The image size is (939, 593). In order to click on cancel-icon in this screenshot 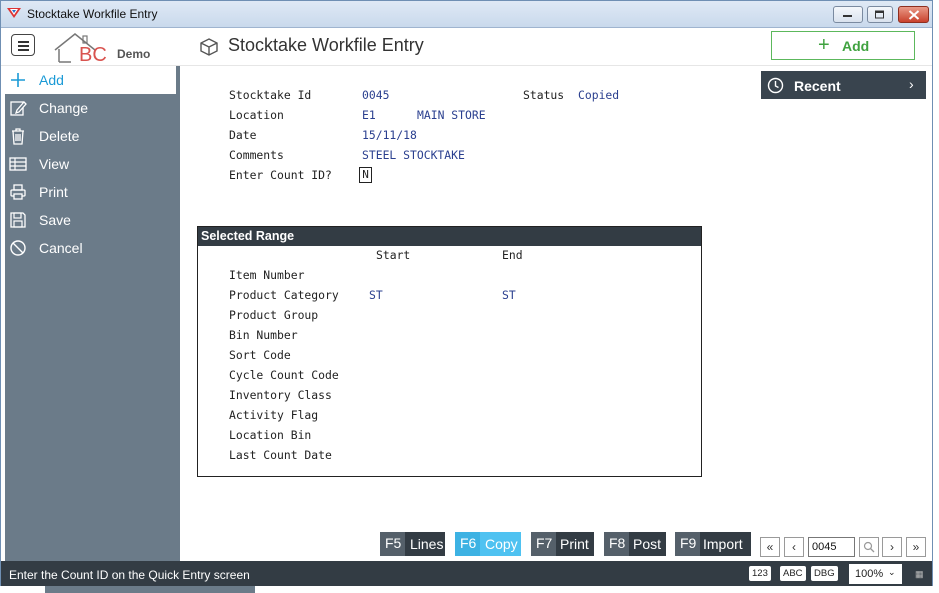, I will do `click(18, 248)`.